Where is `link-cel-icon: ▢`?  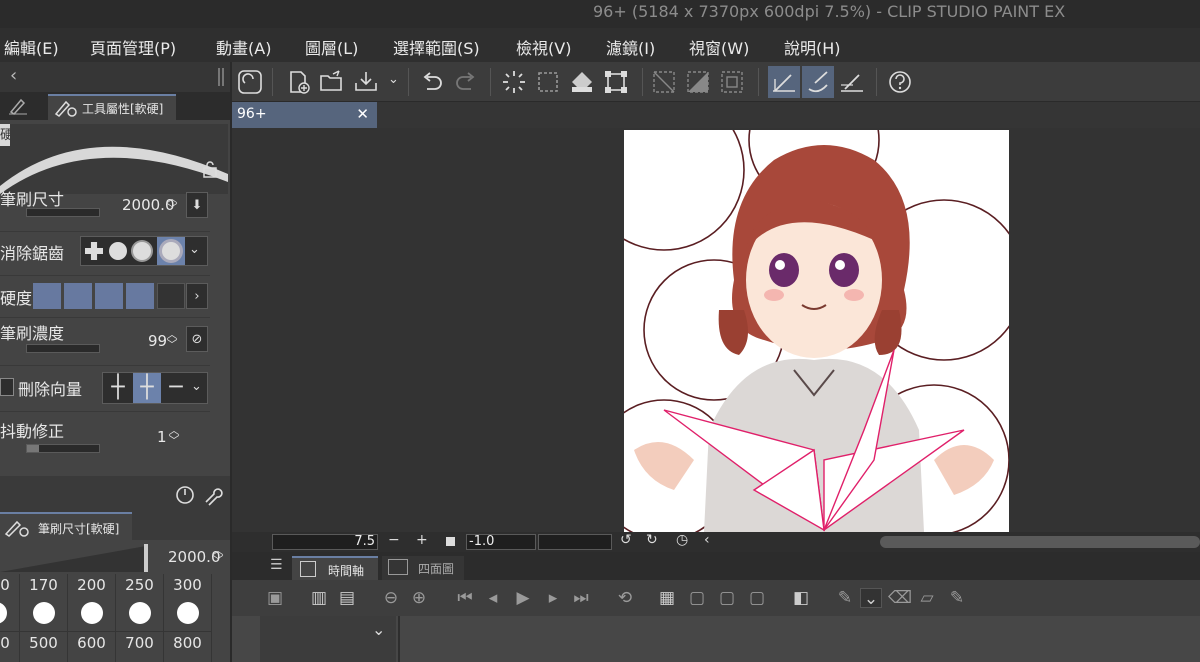
link-cel-icon: ▢ is located at coordinates (727, 598).